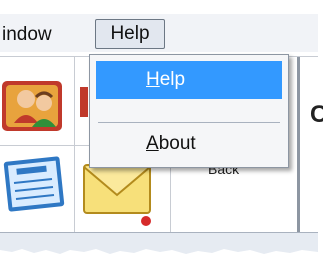  I want to click on mnemonic-h: H, so click(153, 79).